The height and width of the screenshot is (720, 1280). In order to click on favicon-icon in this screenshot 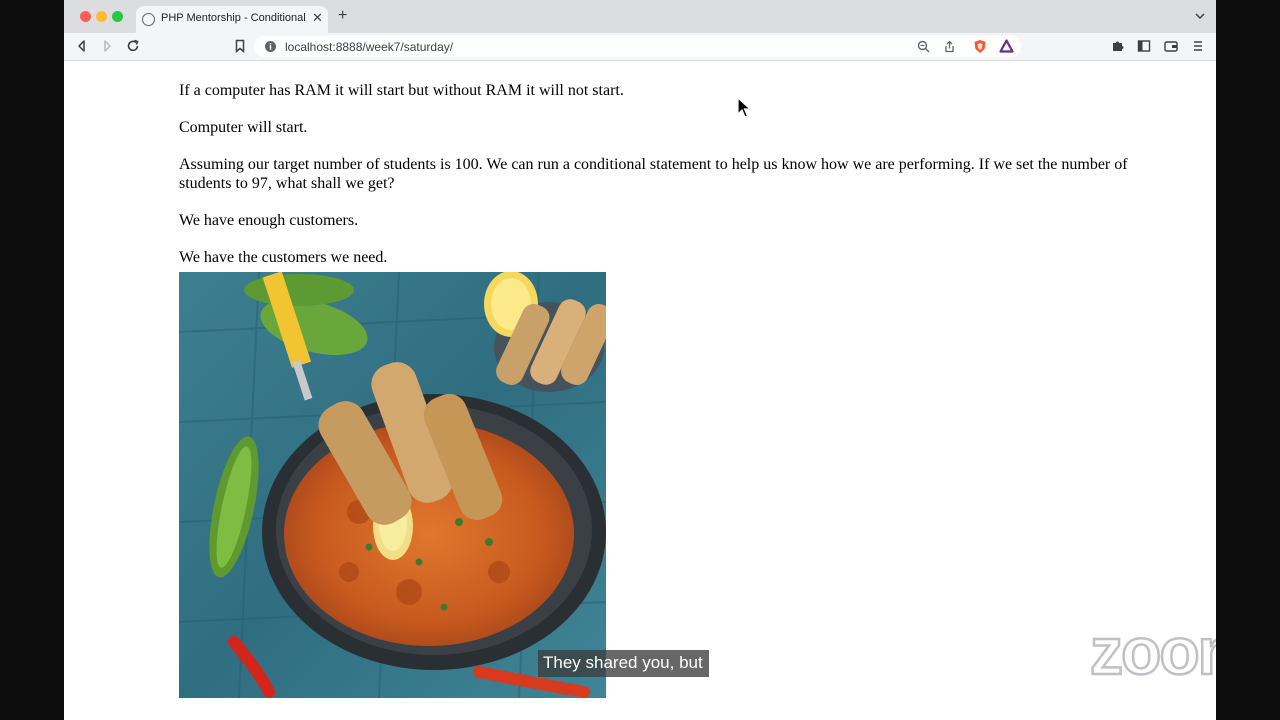, I will do `click(148, 19)`.